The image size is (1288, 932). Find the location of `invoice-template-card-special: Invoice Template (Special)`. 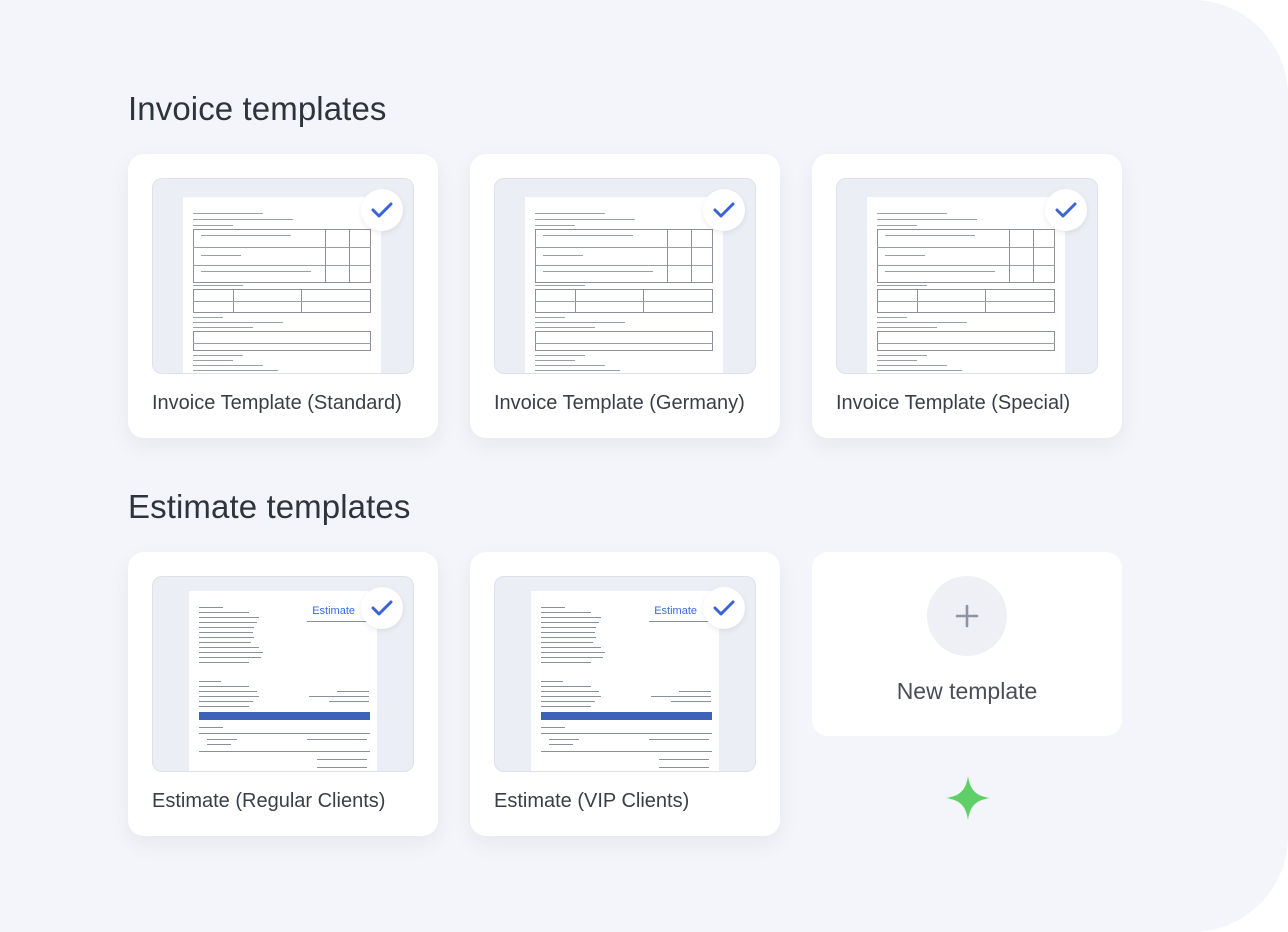

invoice-template-card-special: Invoice Template (Special) is located at coordinates (967, 296).